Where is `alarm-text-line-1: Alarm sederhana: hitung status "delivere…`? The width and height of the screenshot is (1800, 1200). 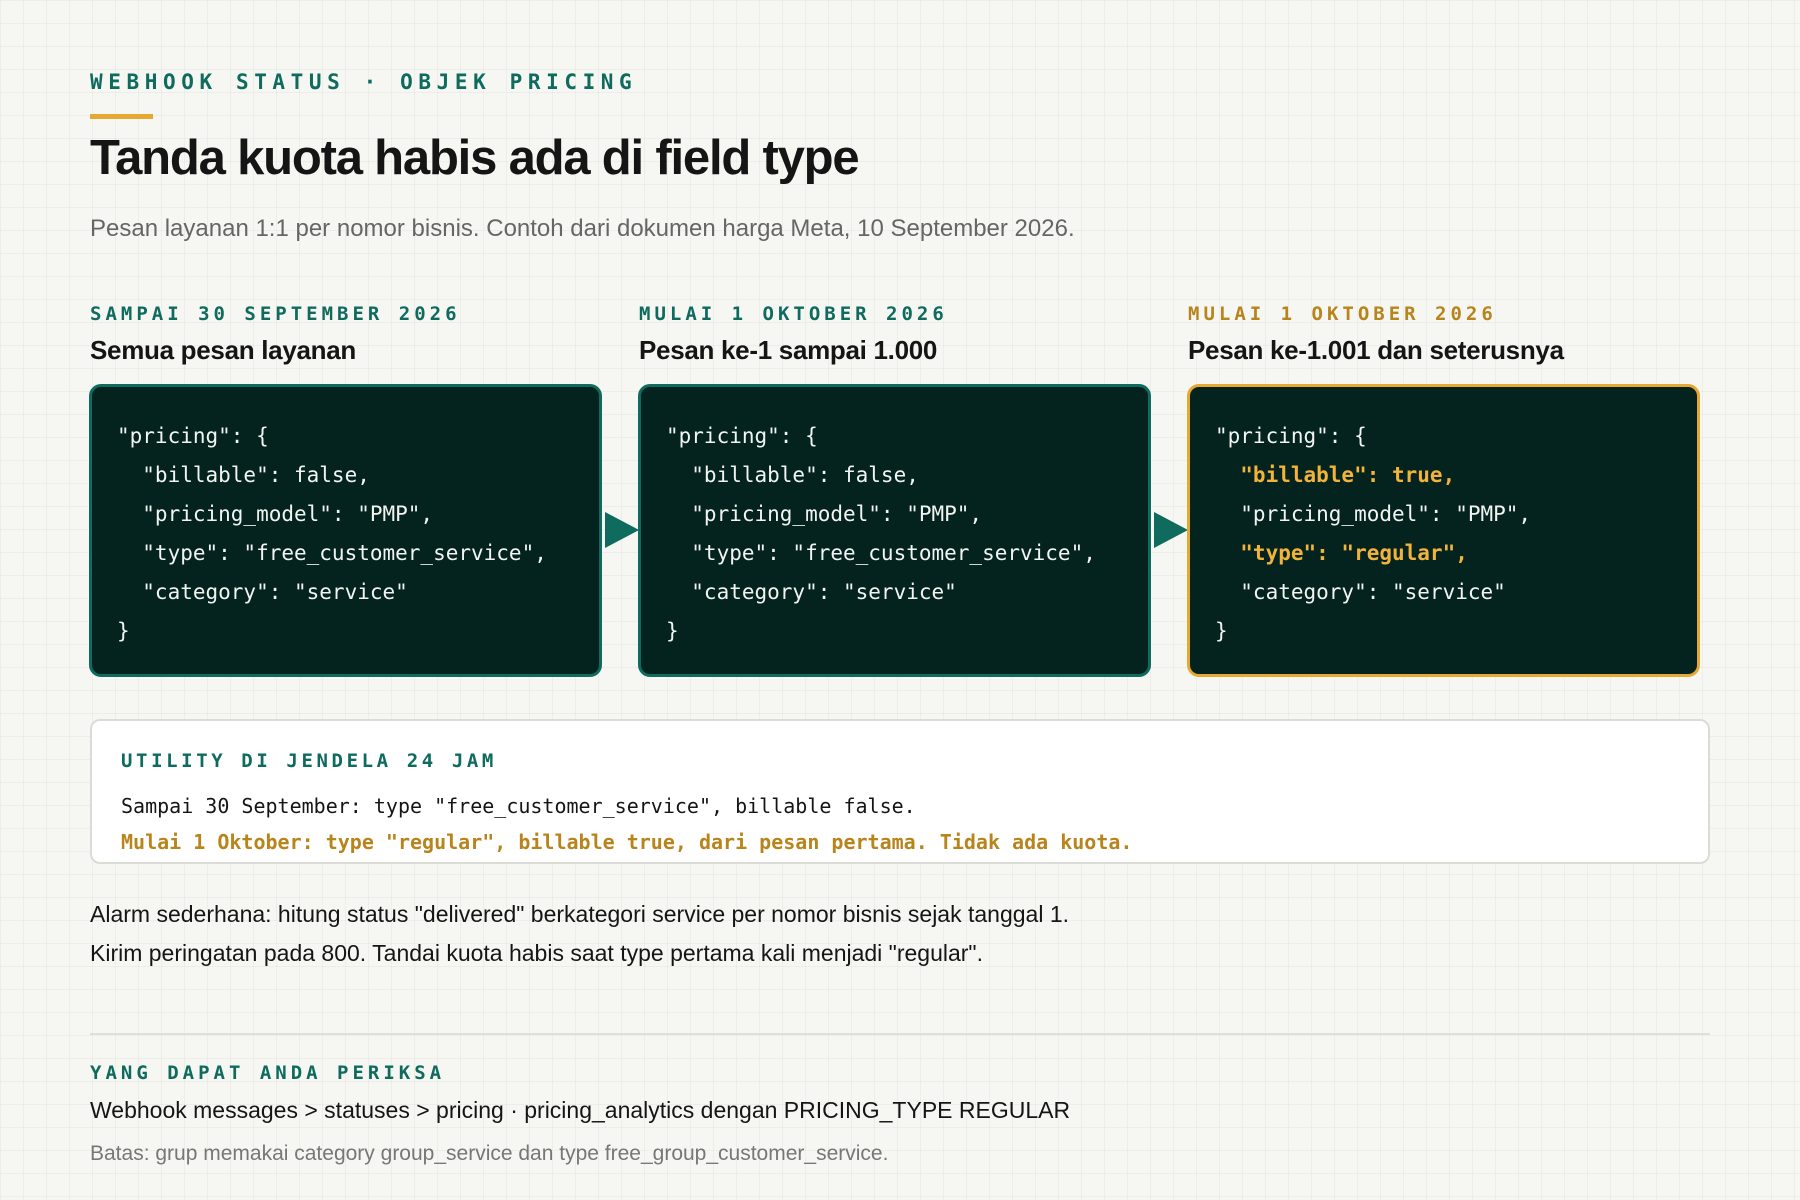
alarm-text-line-1: Alarm sederhana: hitung status "delivere… is located at coordinates (580, 914).